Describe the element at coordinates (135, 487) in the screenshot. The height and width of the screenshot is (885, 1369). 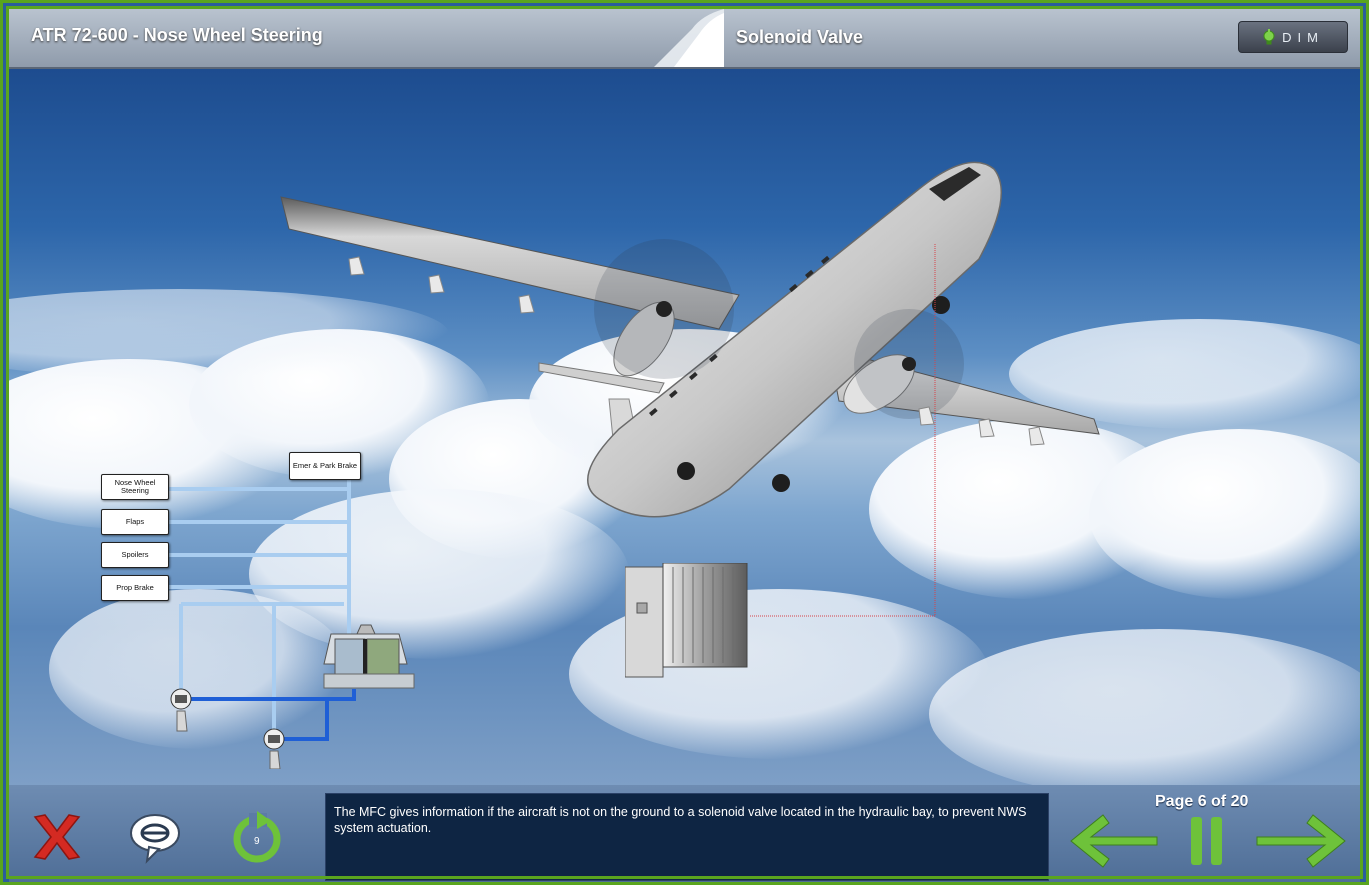
I see `diagram-label-nose-wheel-steering: Nose Wheel Steering` at that location.